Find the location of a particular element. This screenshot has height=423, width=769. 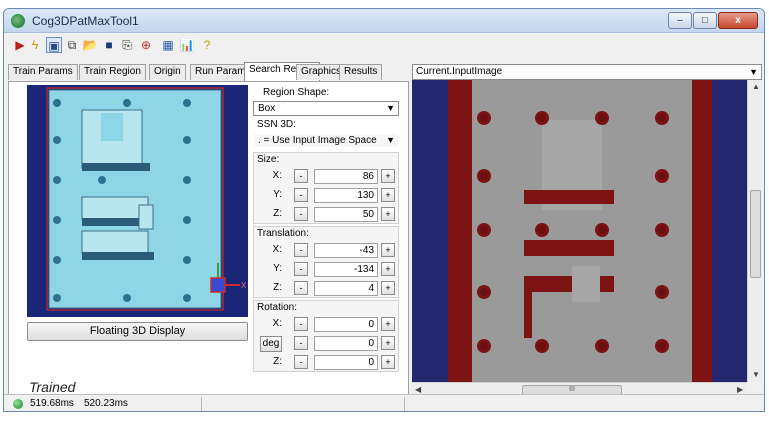

size-axis-label: Z: is located at coordinates (277, 213).